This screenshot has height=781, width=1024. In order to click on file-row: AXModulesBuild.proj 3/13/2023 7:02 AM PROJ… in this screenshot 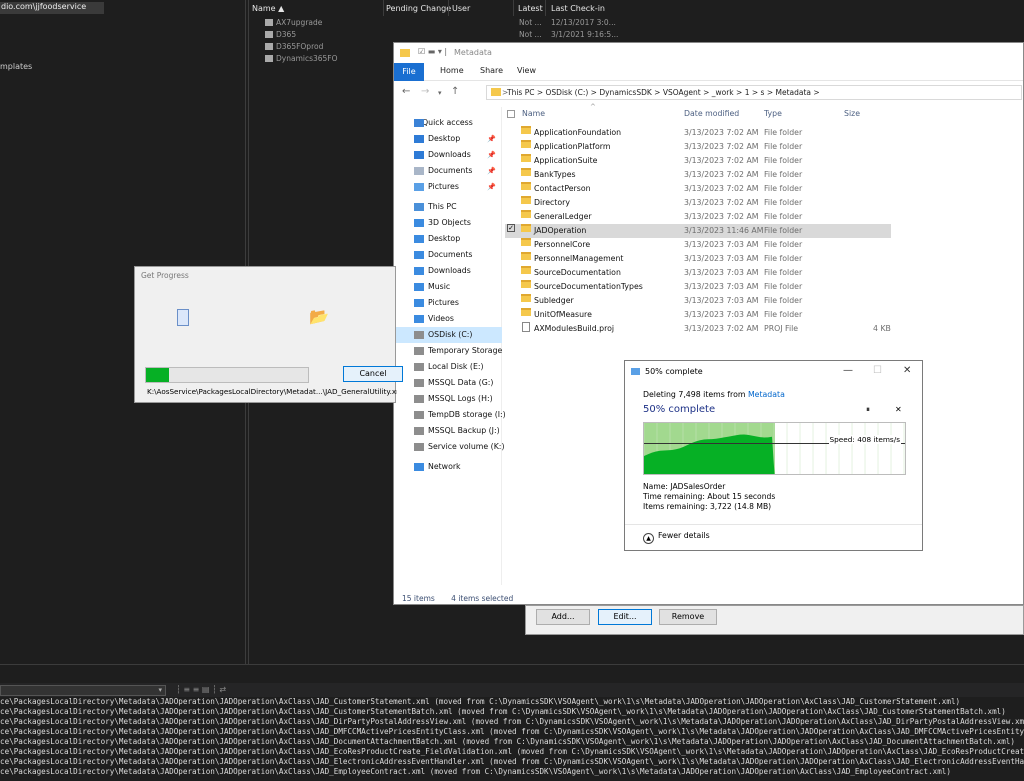, I will do `click(698, 329)`.